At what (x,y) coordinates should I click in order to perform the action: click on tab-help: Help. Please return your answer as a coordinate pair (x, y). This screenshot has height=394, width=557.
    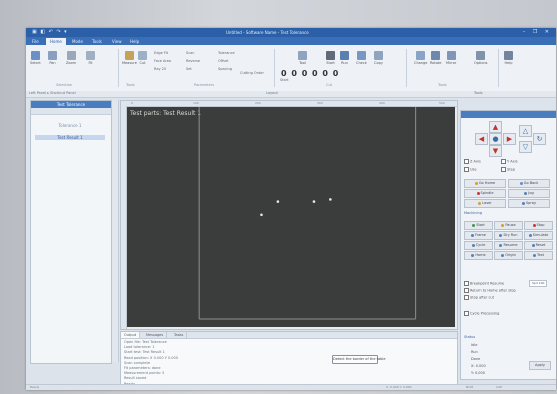
    Looking at the image, I should click on (134, 41).